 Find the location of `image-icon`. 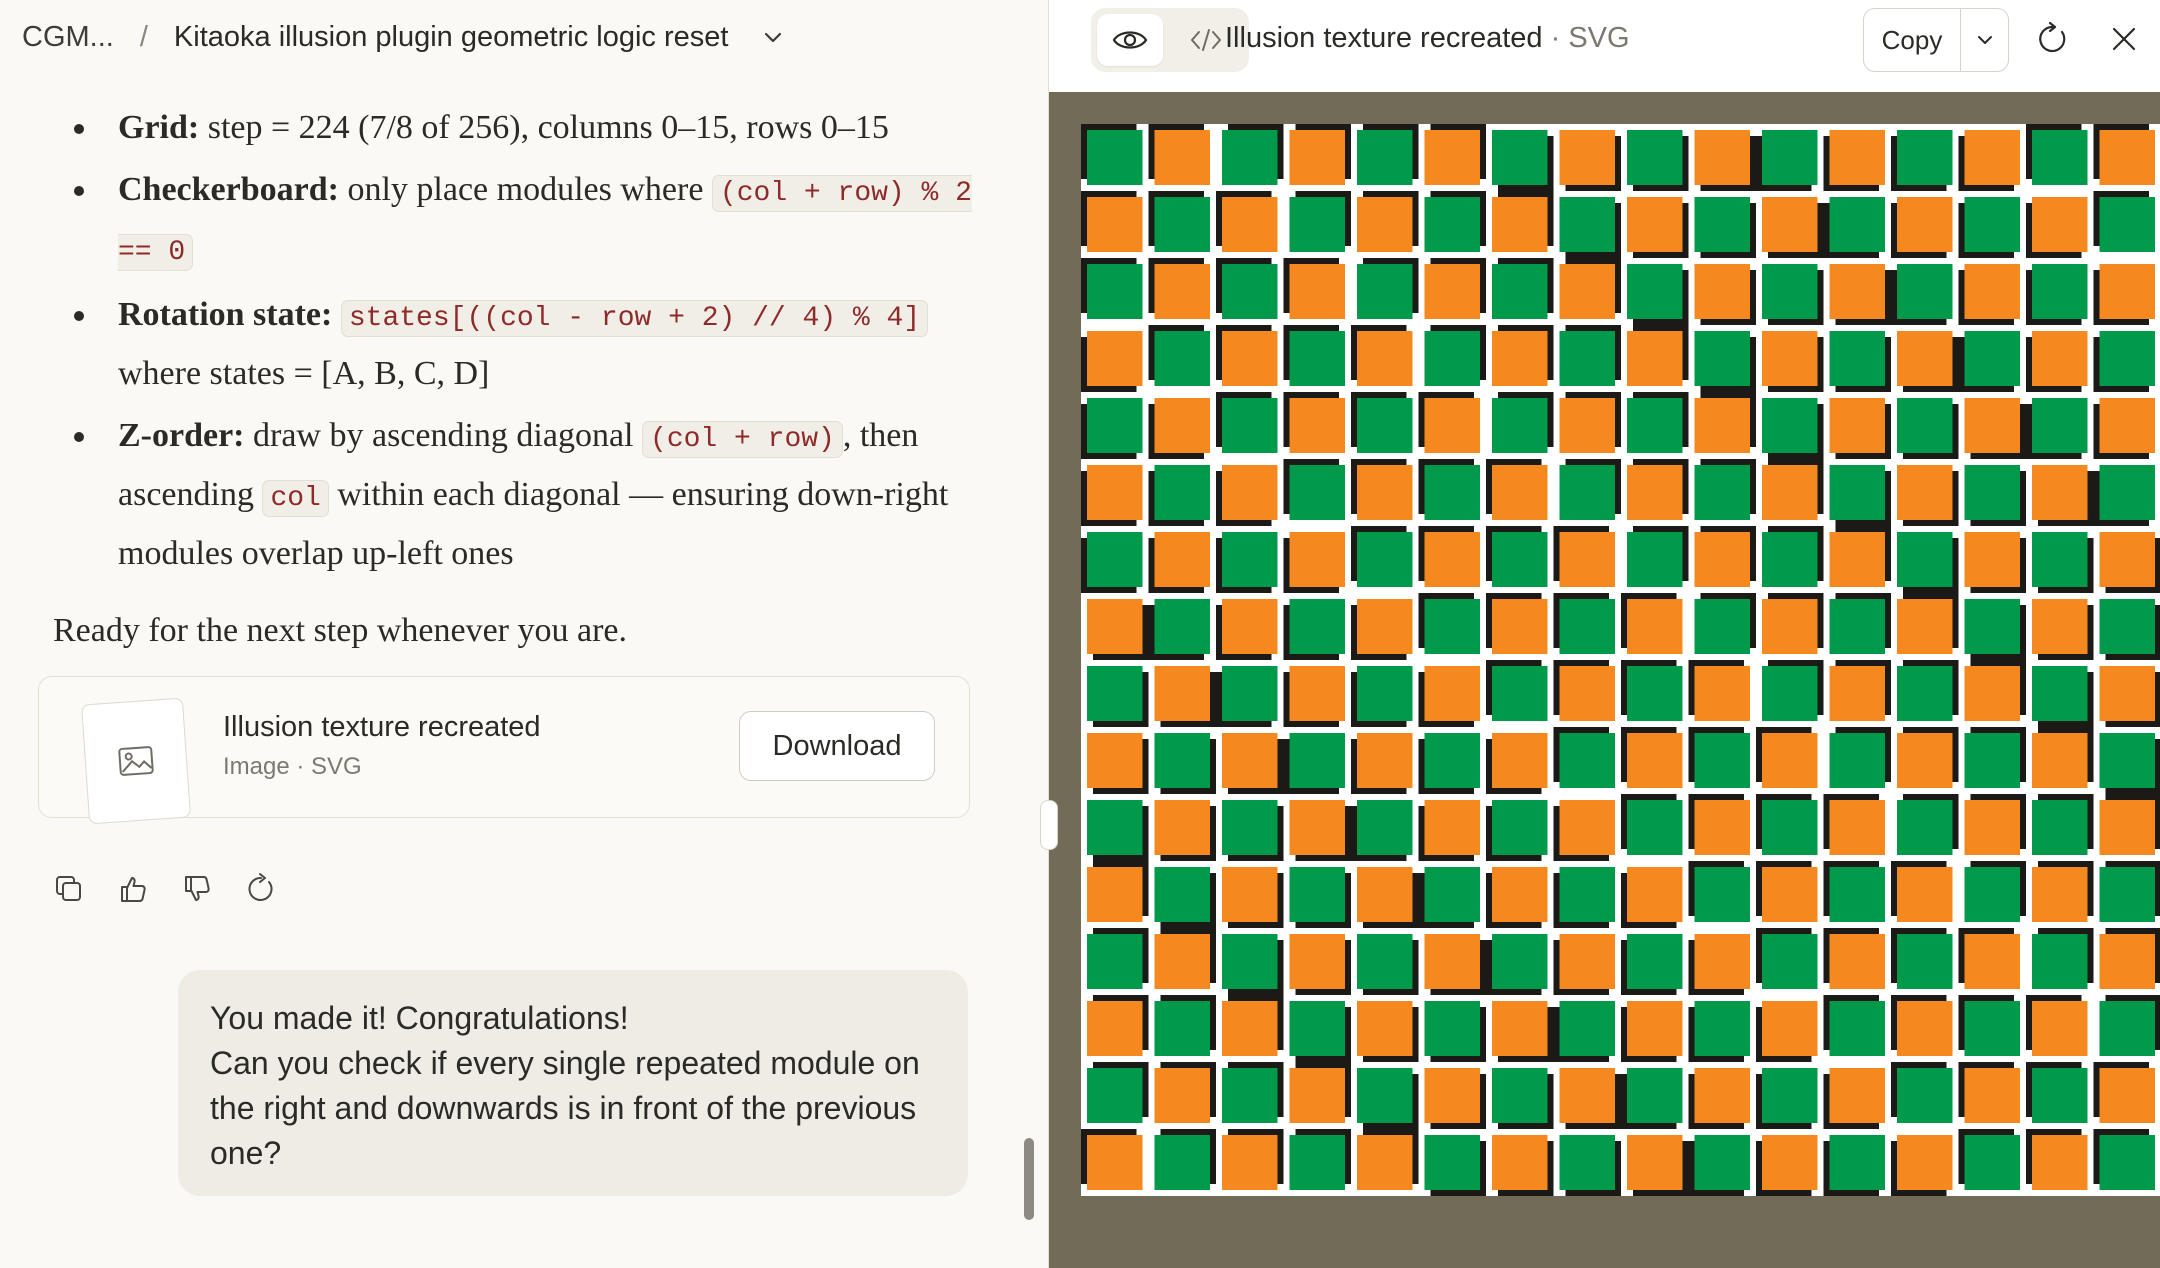

image-icon is located at coordinates (136, 761).